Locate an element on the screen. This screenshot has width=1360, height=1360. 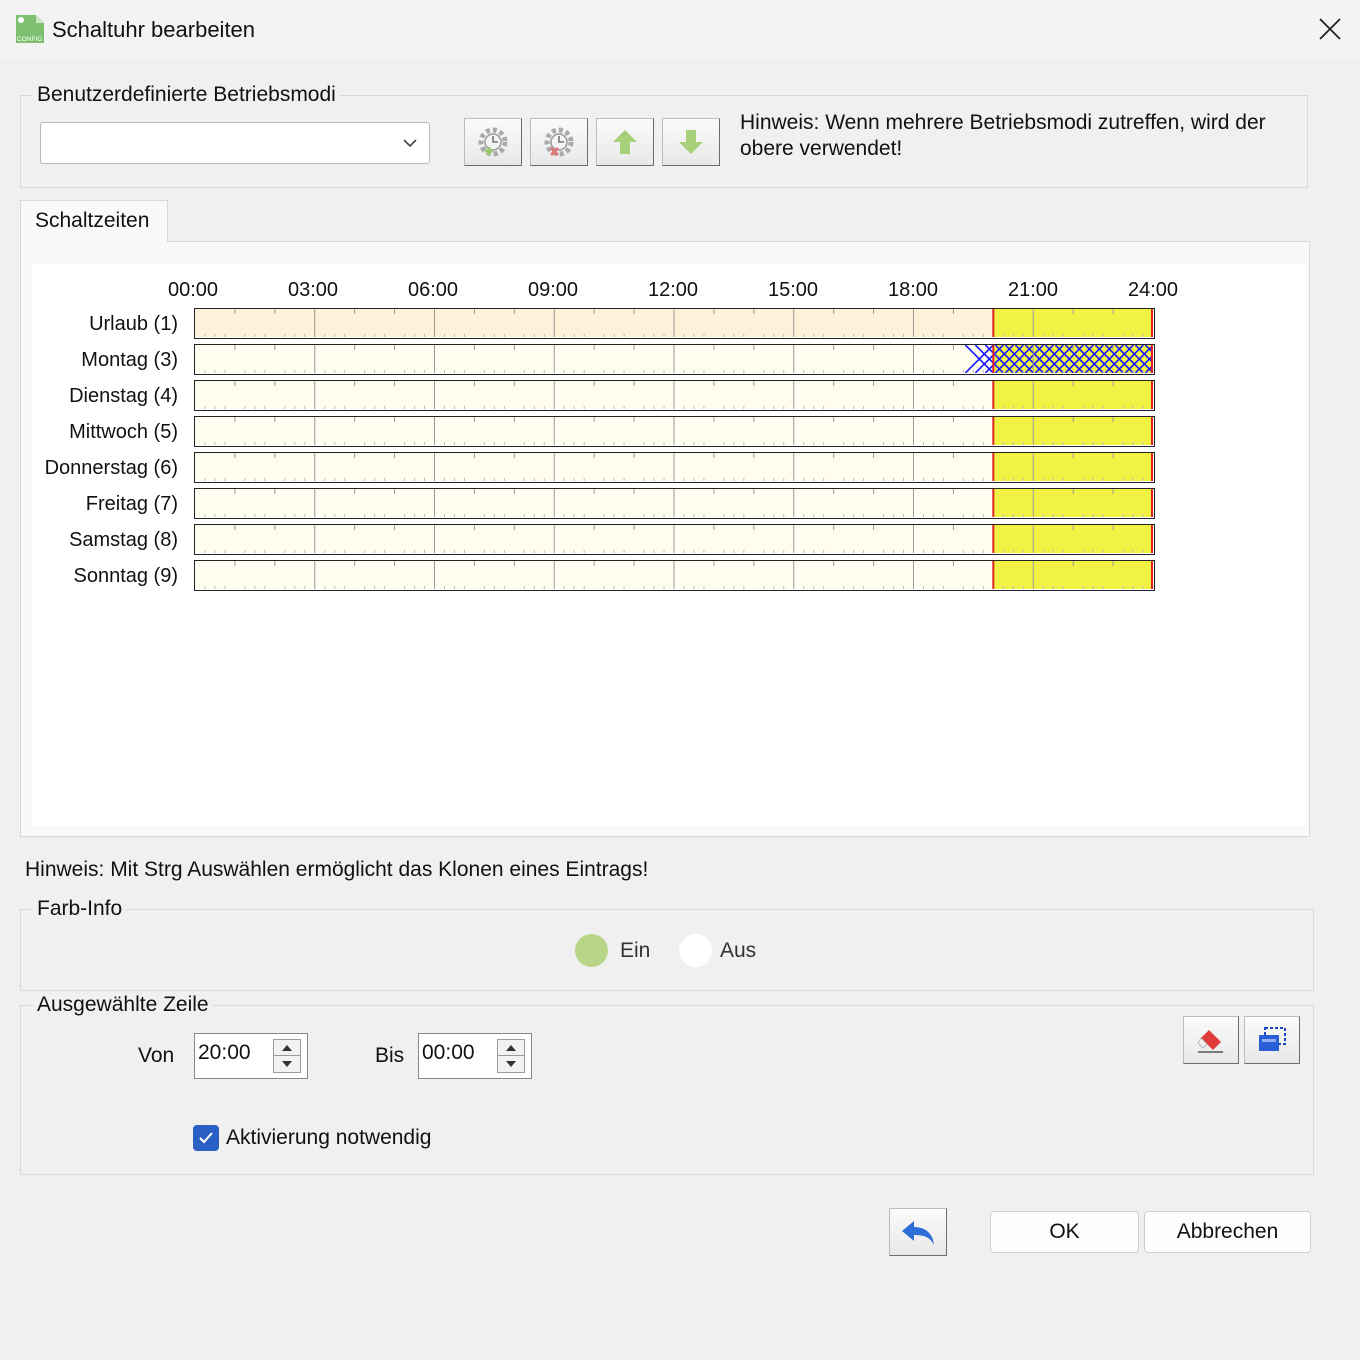
hour-label: 15:00 is located at coordinates (793, 290).